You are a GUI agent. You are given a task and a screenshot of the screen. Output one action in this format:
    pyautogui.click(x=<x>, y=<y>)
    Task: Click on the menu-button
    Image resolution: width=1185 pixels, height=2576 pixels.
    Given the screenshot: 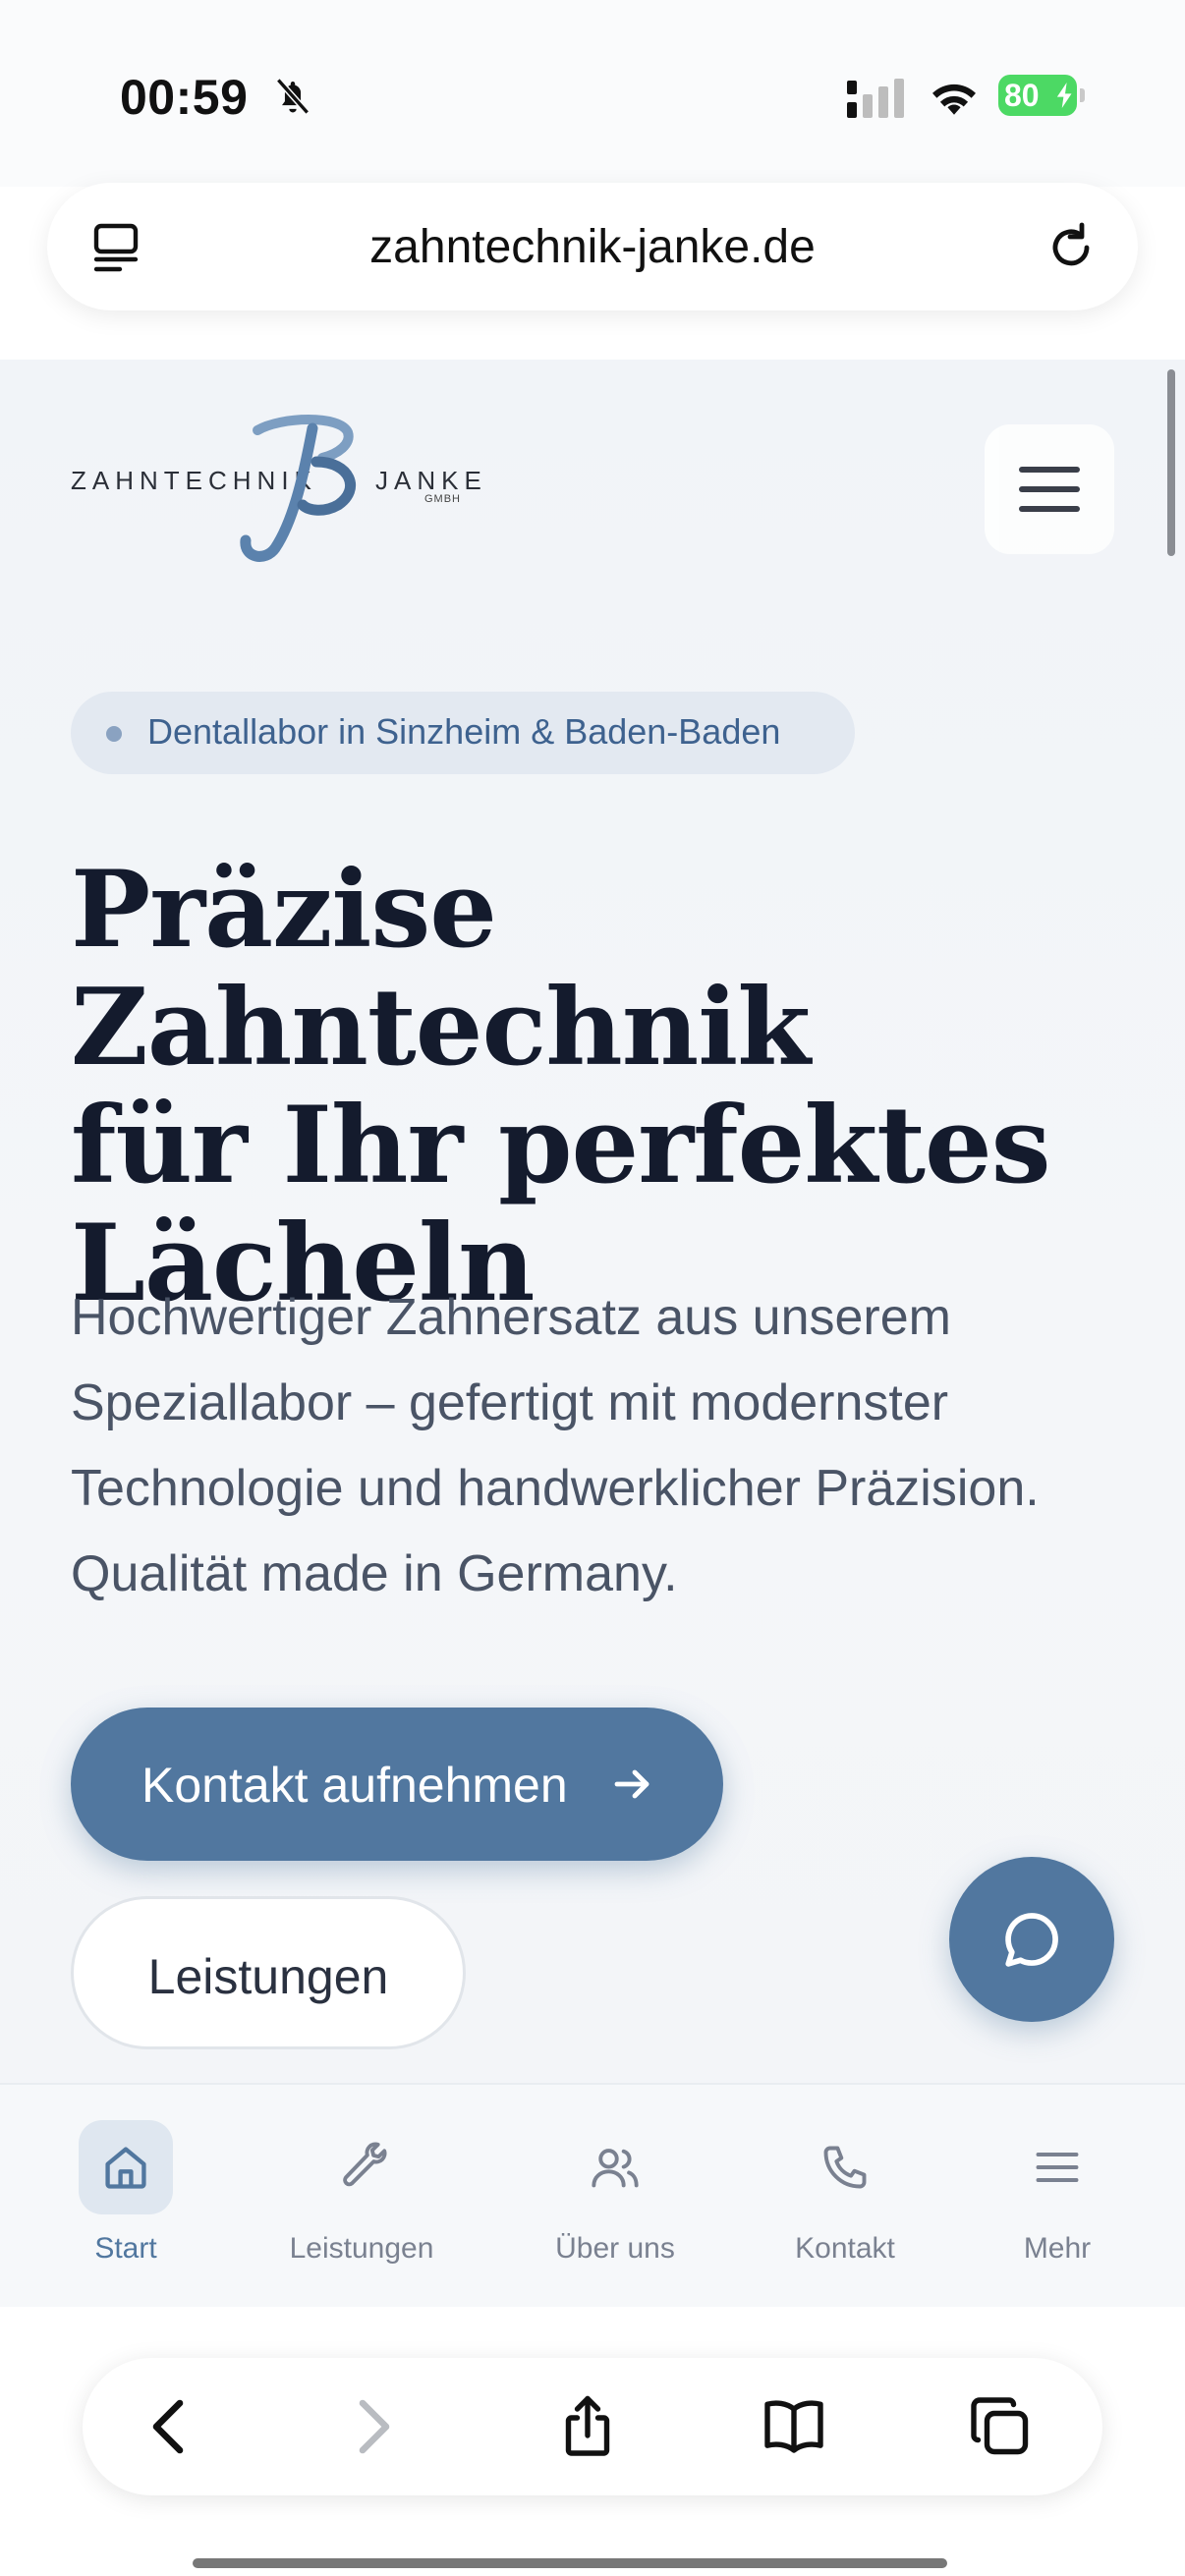 What is the action you would take?
    pyautogui.click(x=1049, y=489)
    